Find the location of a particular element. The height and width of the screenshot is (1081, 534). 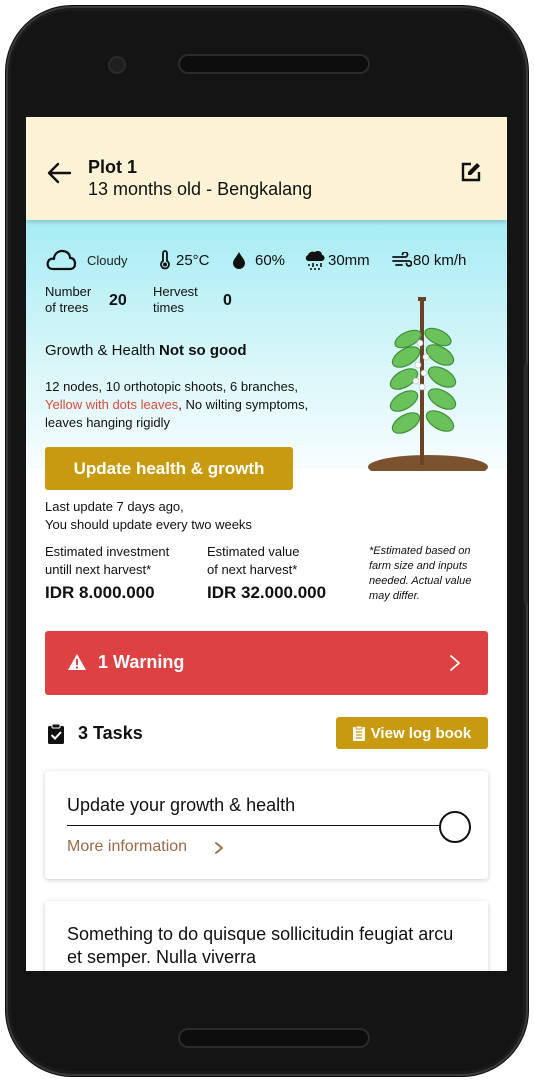

water-drop-icon is located at coordinates (239, 260).